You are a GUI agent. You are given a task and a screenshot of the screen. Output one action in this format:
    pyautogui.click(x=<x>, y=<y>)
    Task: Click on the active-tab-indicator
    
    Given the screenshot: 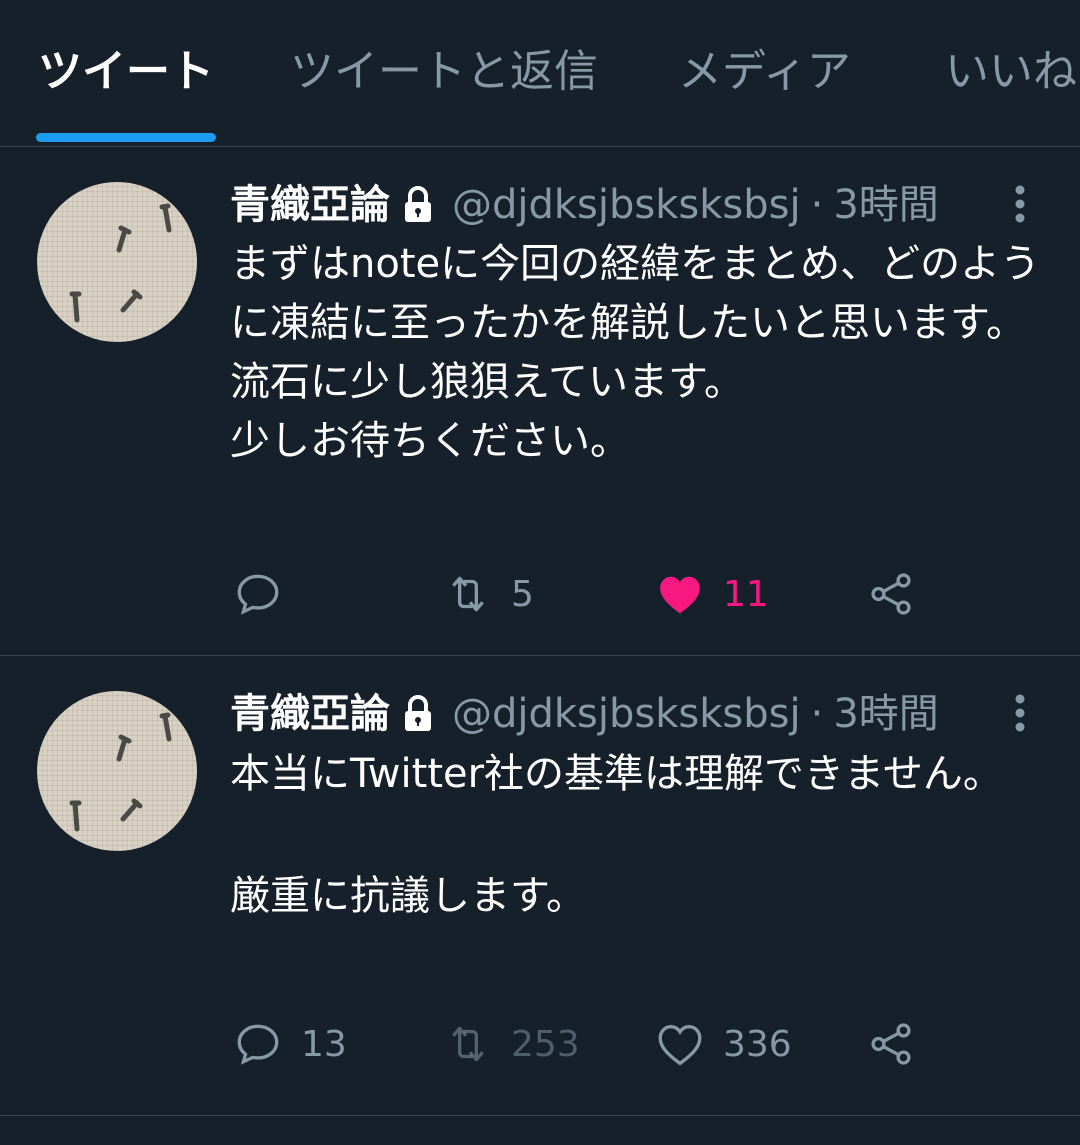 What is the action you would take?
    pyautogui.click(x=126, y=137)
    